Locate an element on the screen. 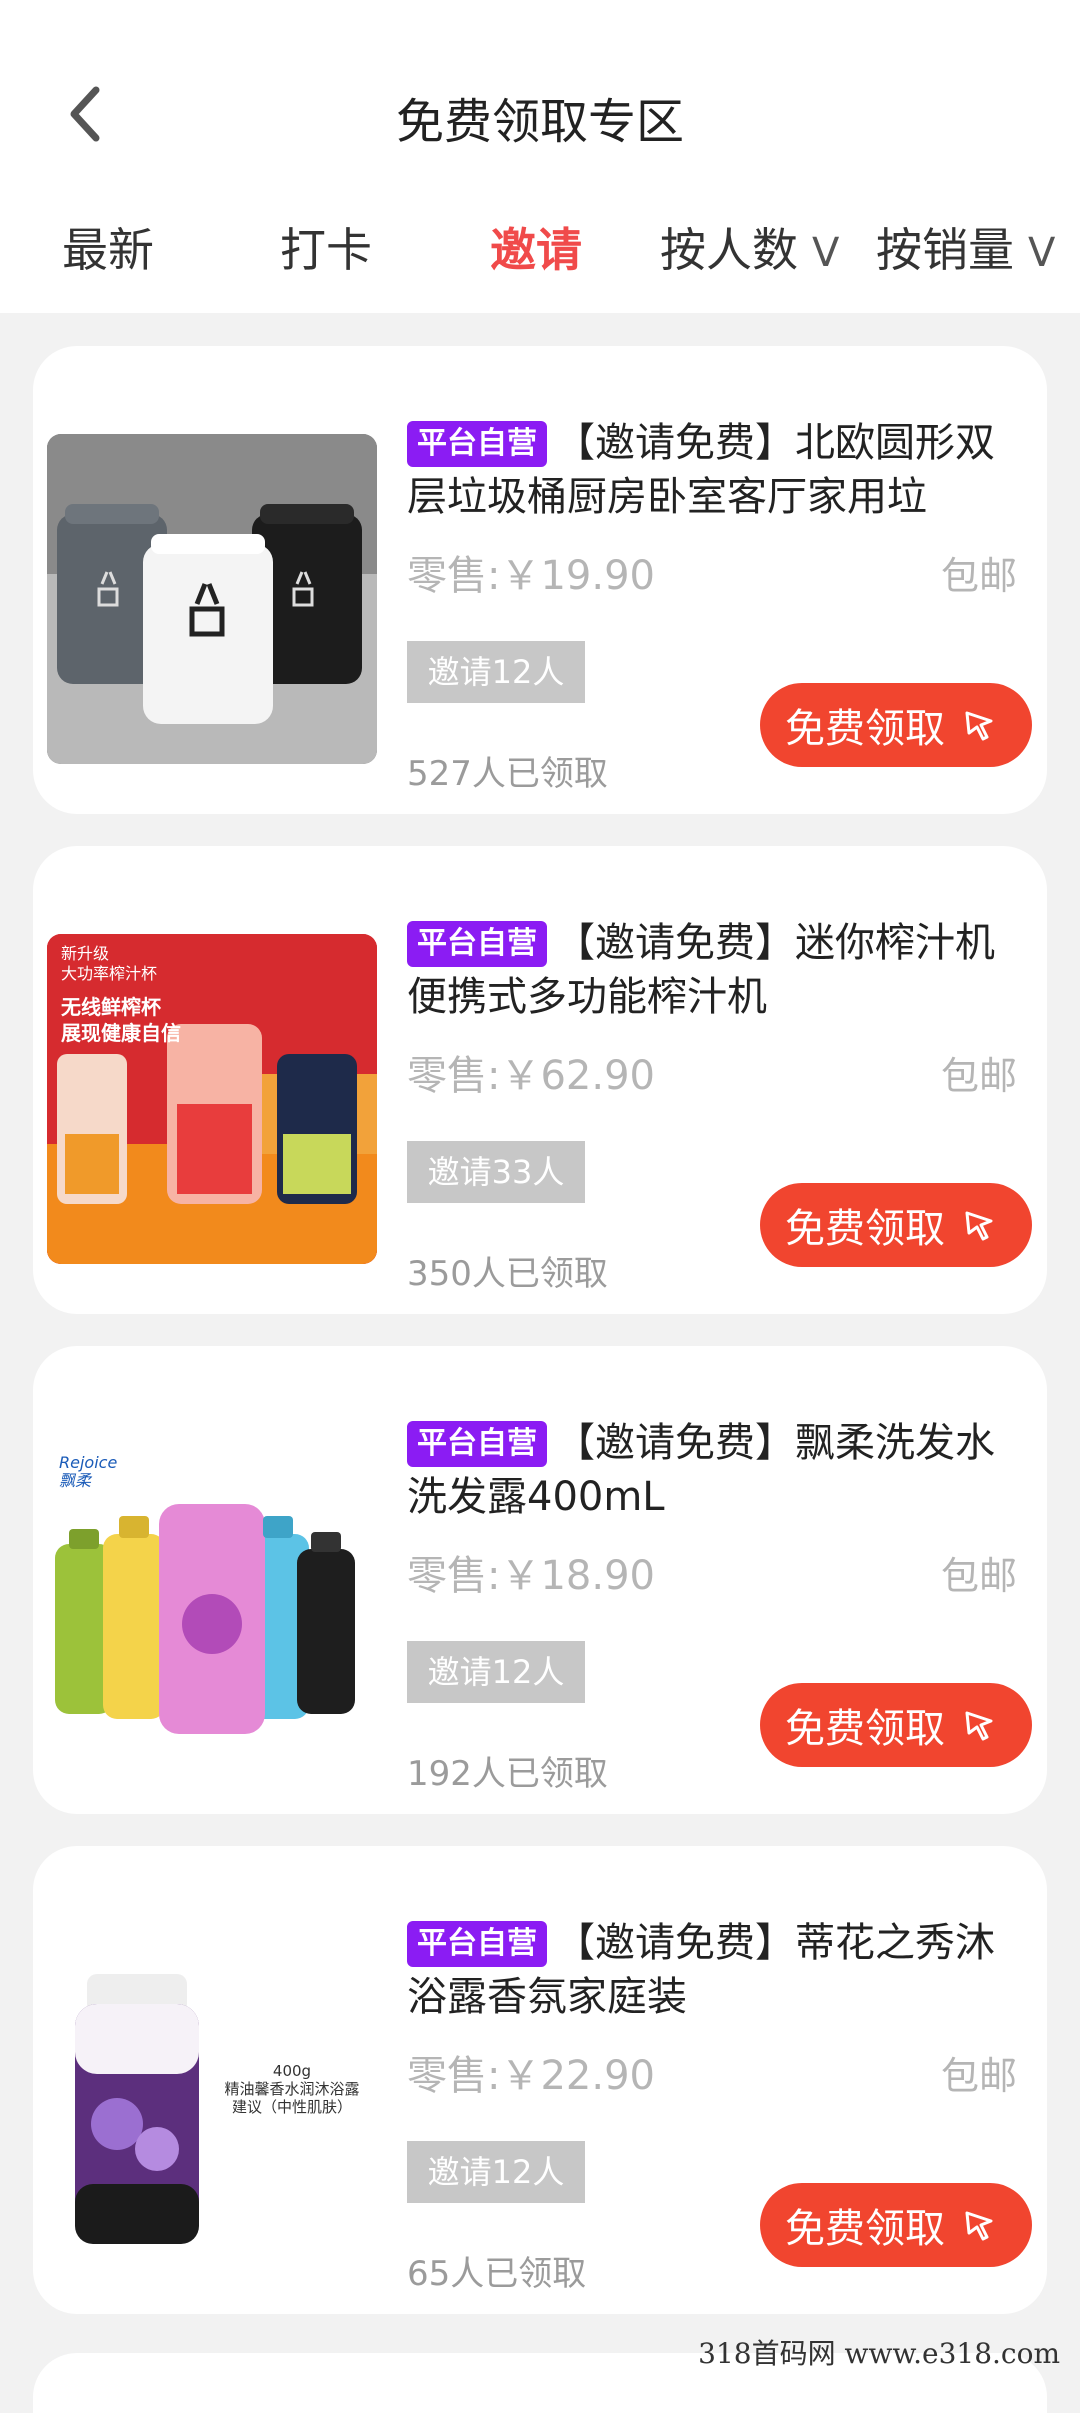  header: 免费领取专区 最新 打卡 邀请 按人数 V 按销量 V is located at coordinates (540, 156).